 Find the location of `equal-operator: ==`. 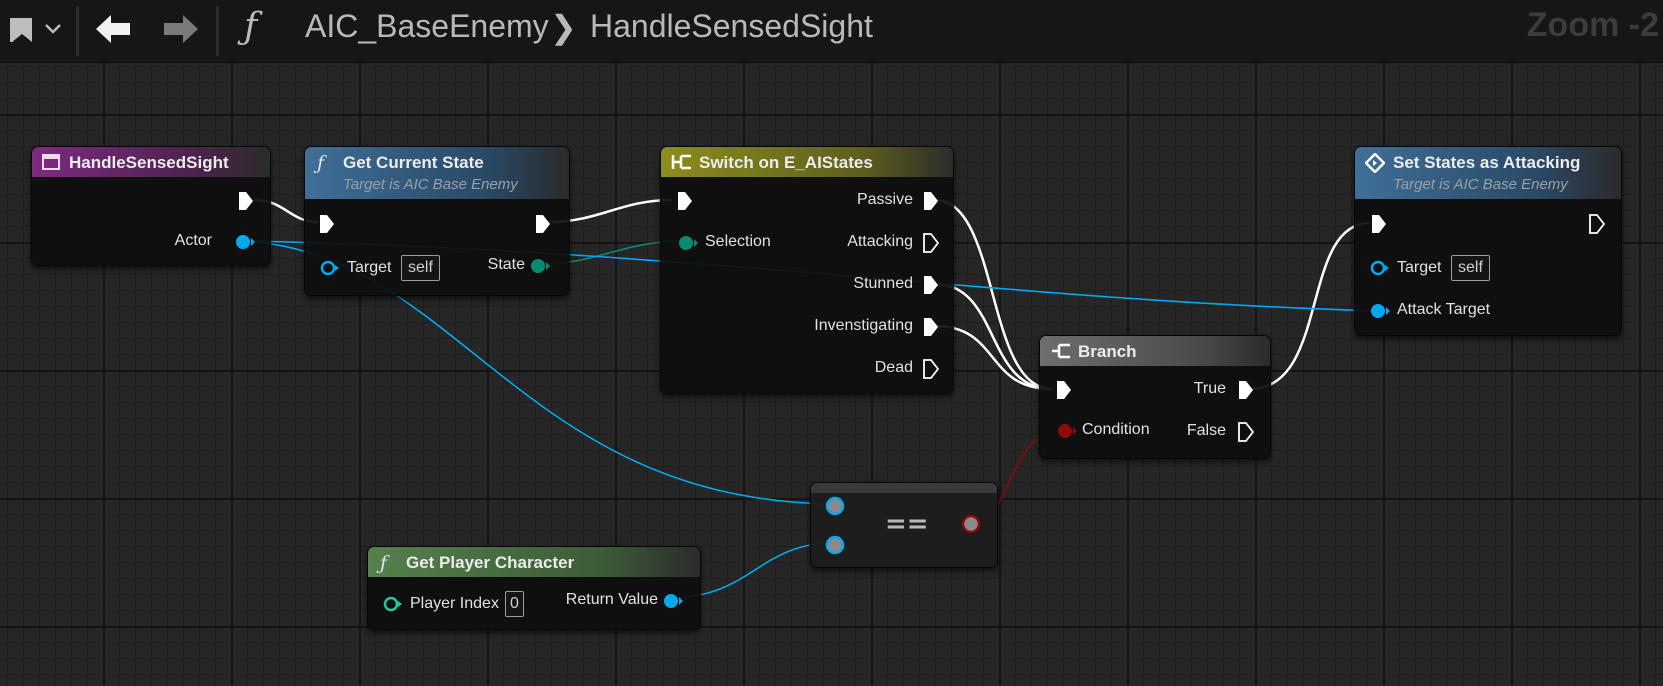

equal-operator: == is located at coordinates (907, 524).